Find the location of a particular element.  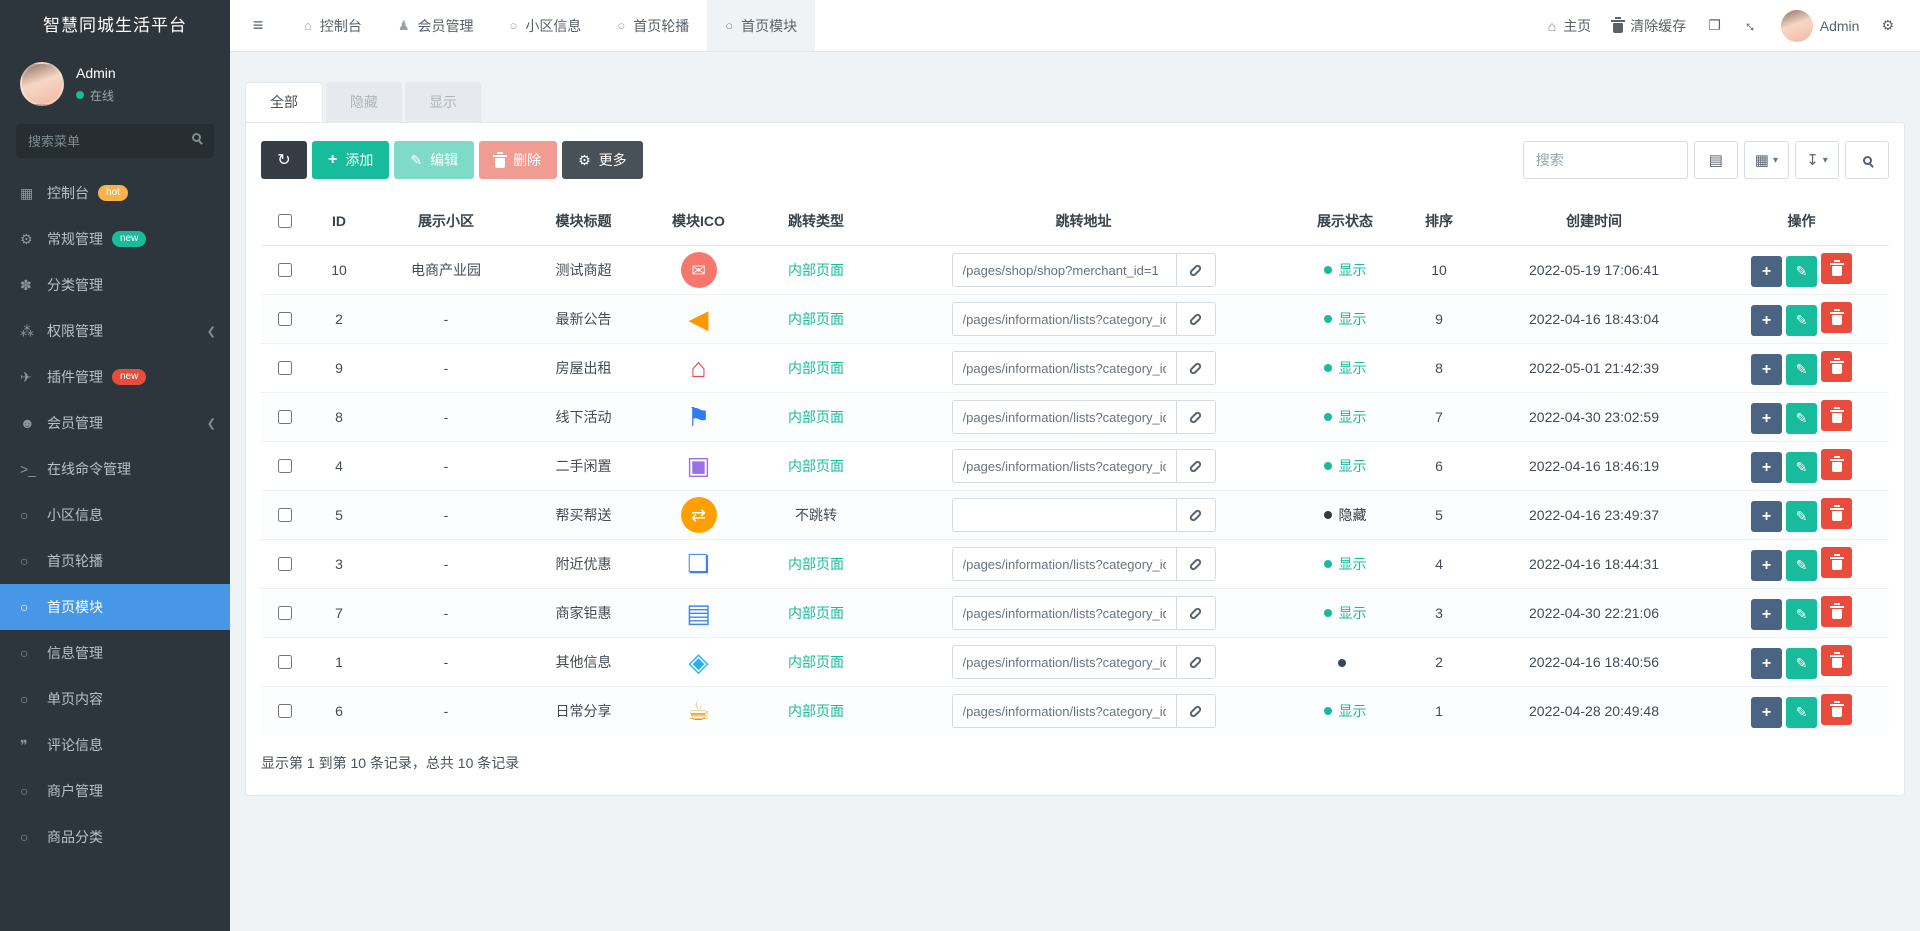

delete-button: 删除 is located at coordinates (518, 160).